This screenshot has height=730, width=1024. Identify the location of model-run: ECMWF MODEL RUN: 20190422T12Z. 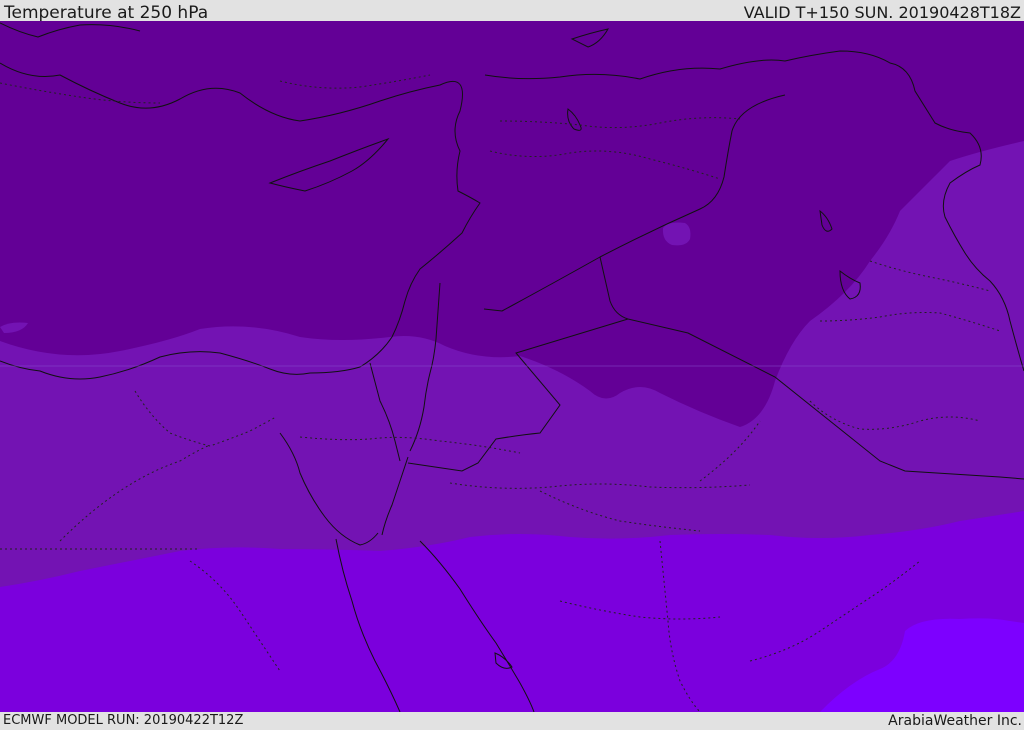
(123, 720).